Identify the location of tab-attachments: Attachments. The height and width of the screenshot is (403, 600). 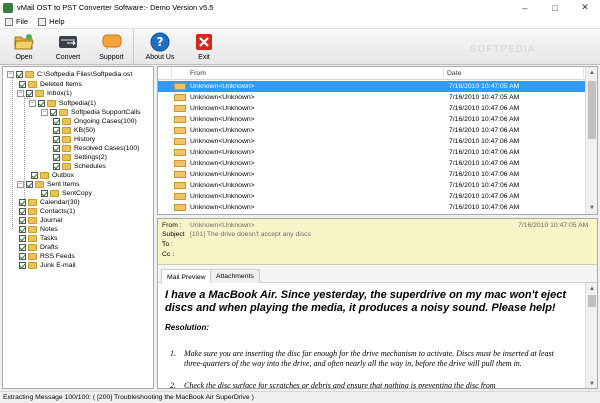
(235, 276).